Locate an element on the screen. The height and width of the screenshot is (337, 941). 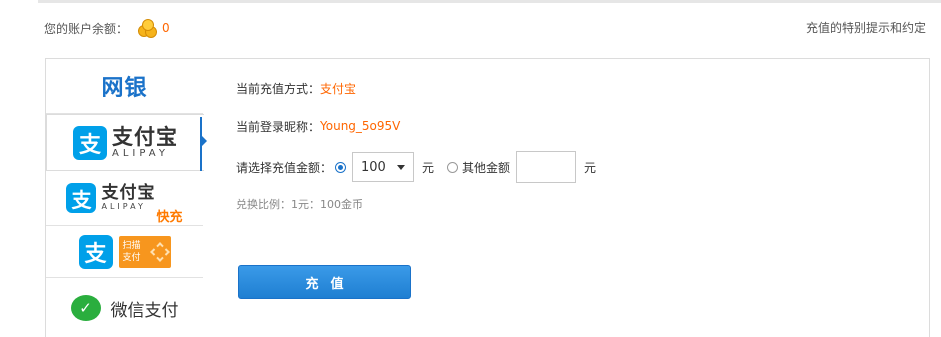
chevron-down-icon is located at coordinates (401, 167).